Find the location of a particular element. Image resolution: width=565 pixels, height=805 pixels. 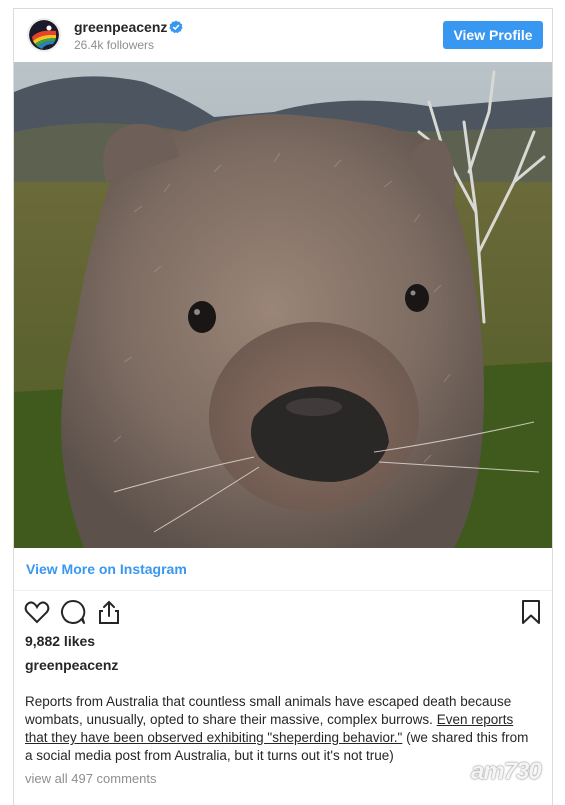

watermark-logo: am730 is located at coordinates (506, 771).